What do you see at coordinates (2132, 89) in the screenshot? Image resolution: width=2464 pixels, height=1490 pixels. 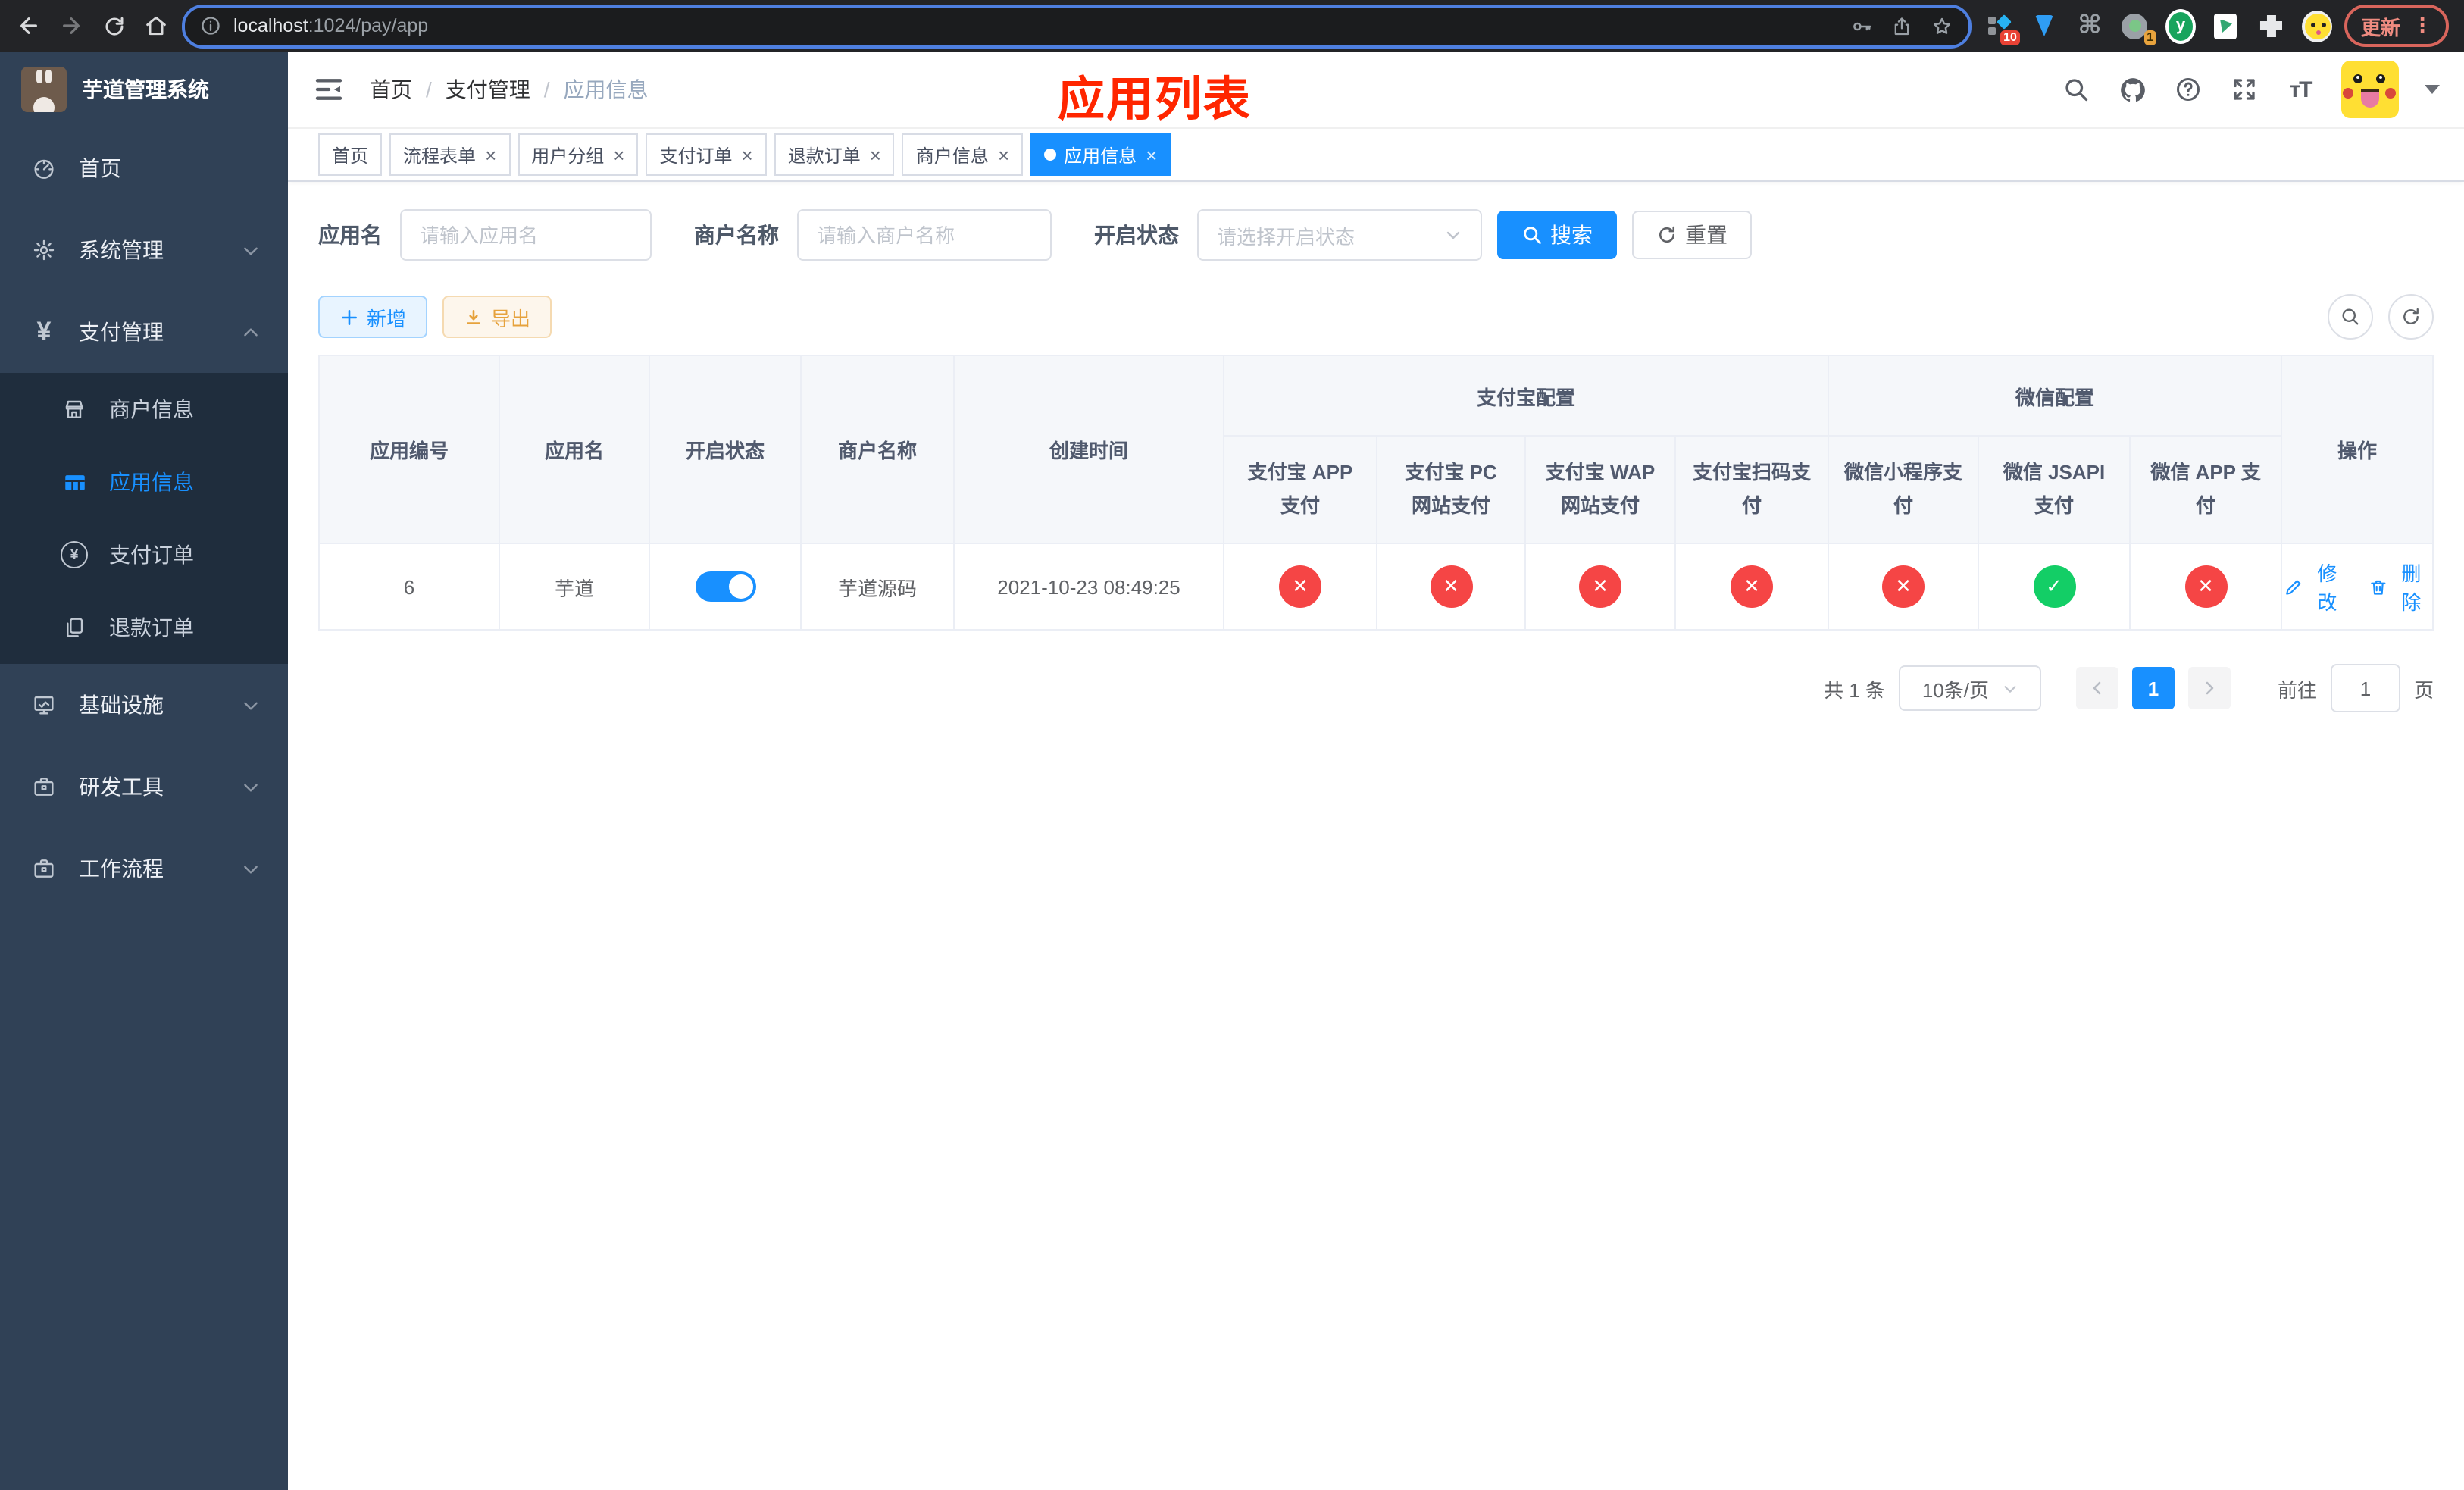 I see `github-icon` at bounding box center [2132, 89].